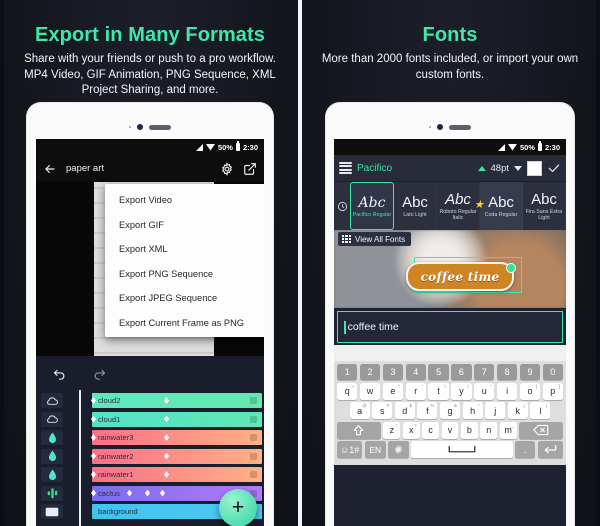 The height and width of the screenshot is (526, 600). I want to click on arrow-left-icon, so click(50, 169).